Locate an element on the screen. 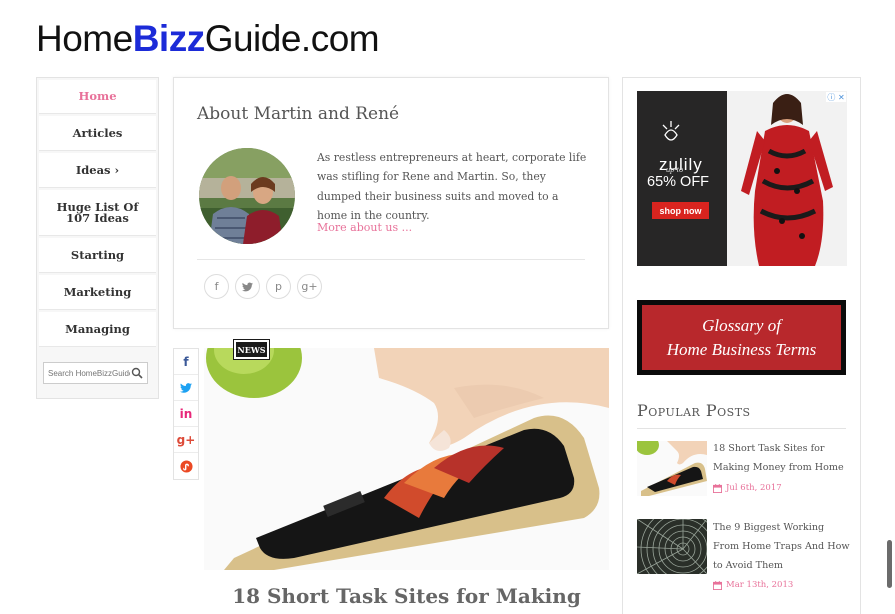 The image size is (895, 614). ad-close-controls: ⓘ ✕ is located at coordinates (836, 97).